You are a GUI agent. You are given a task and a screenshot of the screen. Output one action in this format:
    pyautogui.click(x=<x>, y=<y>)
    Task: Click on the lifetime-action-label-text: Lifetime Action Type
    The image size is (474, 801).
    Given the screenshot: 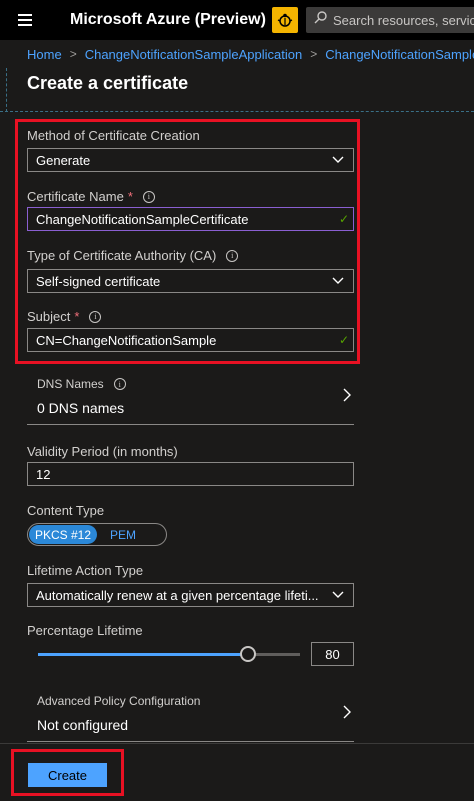 What is the action you would take?
    pyautogui.click(x=85, y=570)
    